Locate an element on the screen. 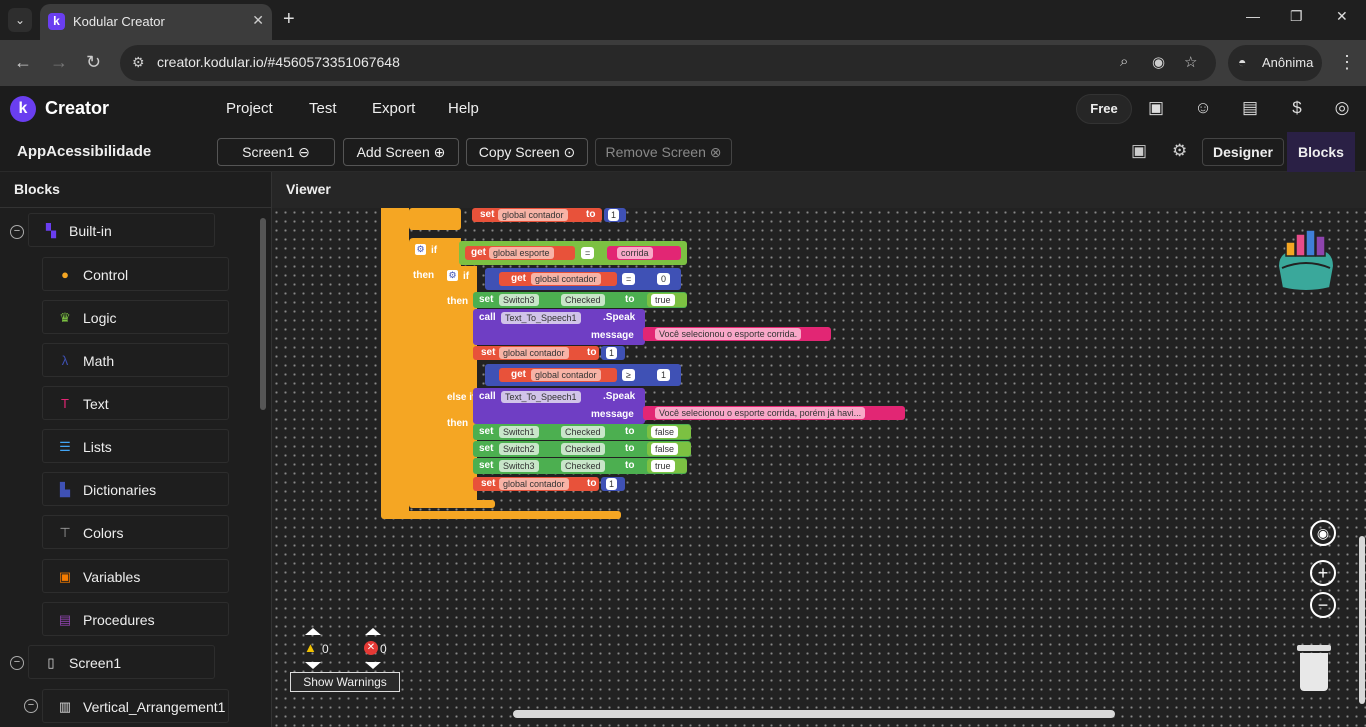 The image size is (1366, 727). text-block: corrida is located at coordinates (644, 253).